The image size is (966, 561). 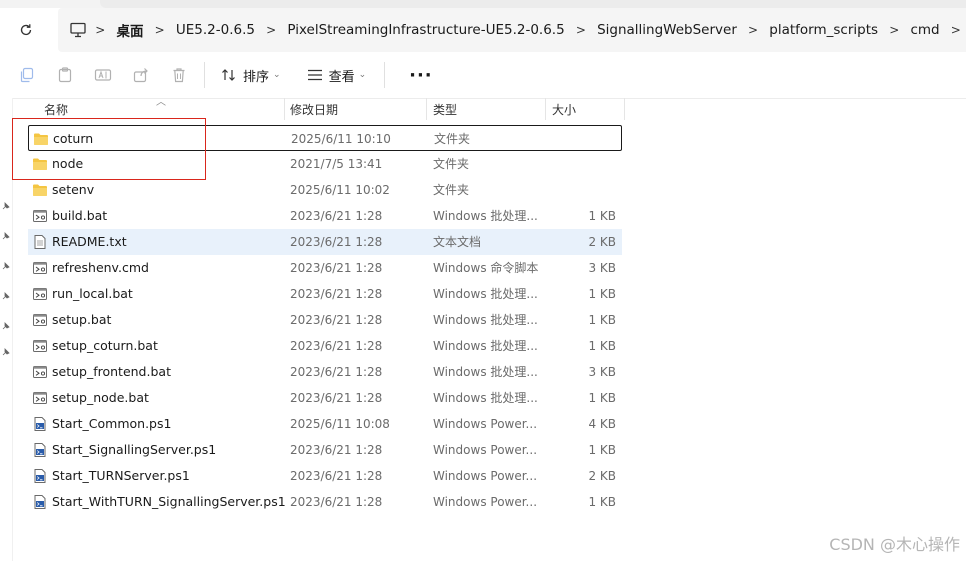 I want to click on copy-button, so click(x=27, y=75).